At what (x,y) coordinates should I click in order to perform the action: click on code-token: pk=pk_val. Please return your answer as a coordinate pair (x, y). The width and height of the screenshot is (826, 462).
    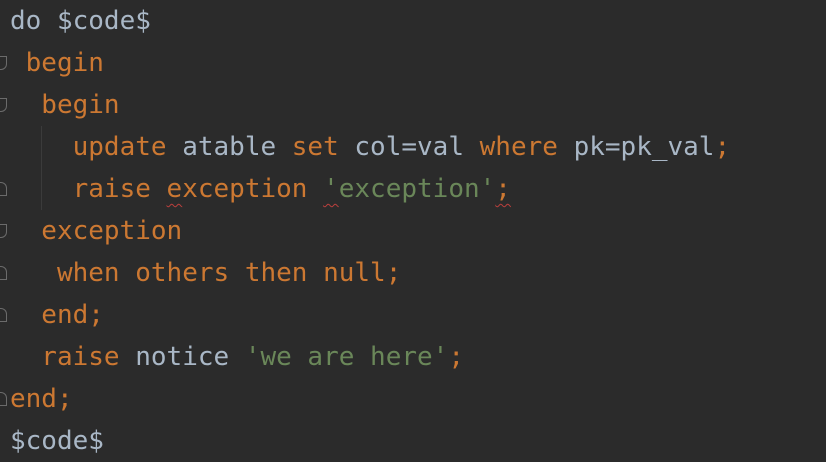
    Looking at the image, I should click on (636, 147).